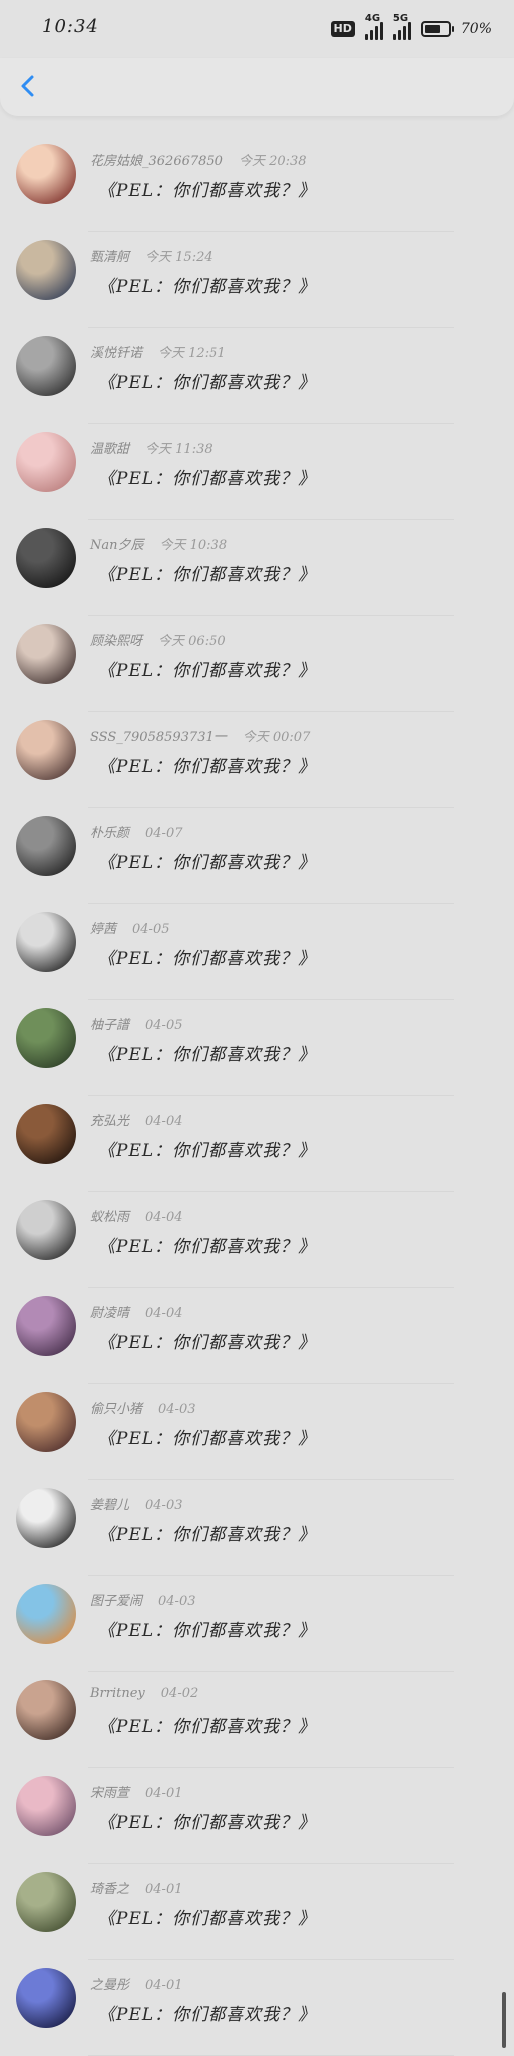 This screenshot has width=514, height=2056. I want to click on list-item: SSS_79058593731一 今天 00:07 《PEL：你们都喜欢我？》, so click(257, 760).